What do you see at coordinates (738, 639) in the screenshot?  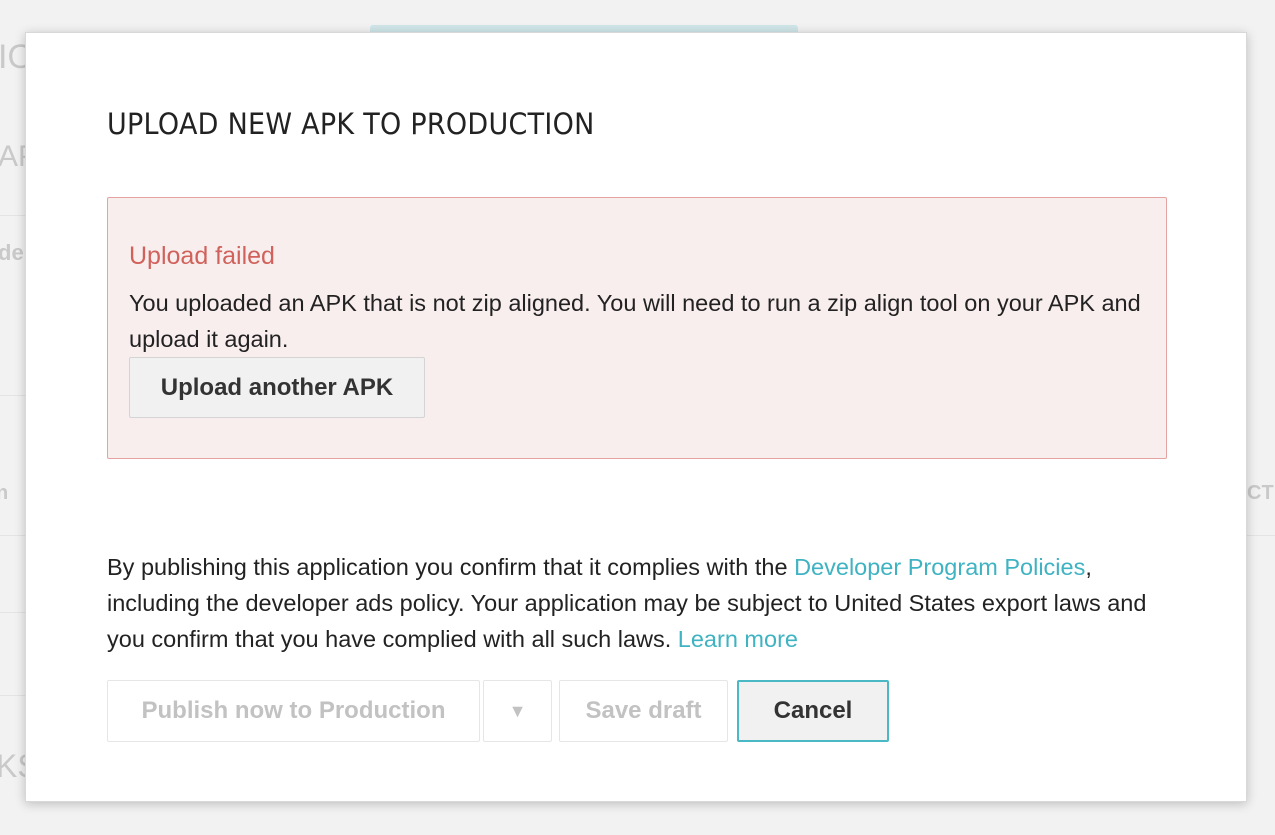 I see `learn-more-link: Learn more` at bounding box center [738, 639].